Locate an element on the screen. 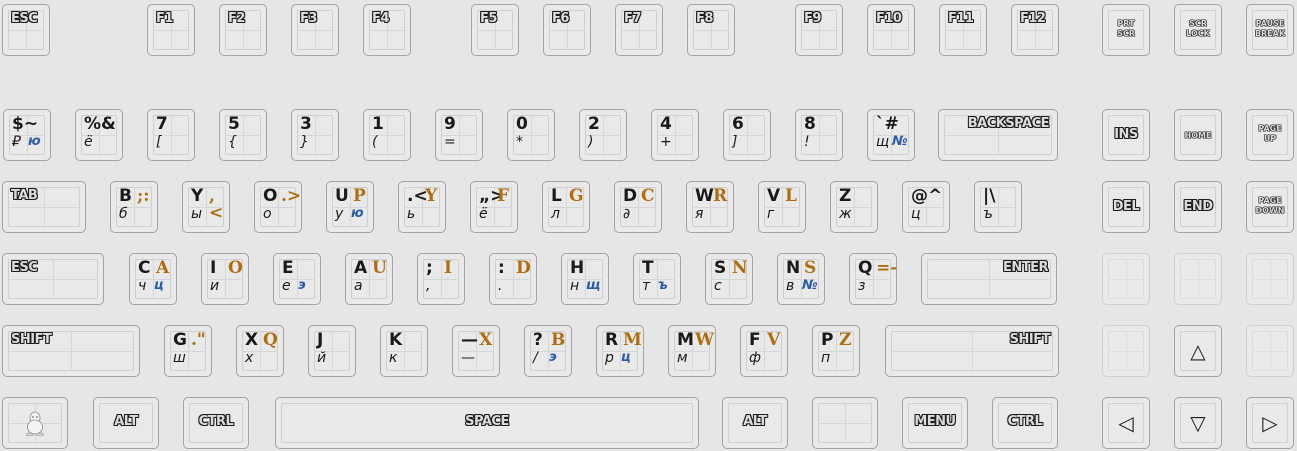 Image resolution: width=1297 pixels, height=451 pixels. key-arrow-down: ▽ is located at coordinates (1198, 423).